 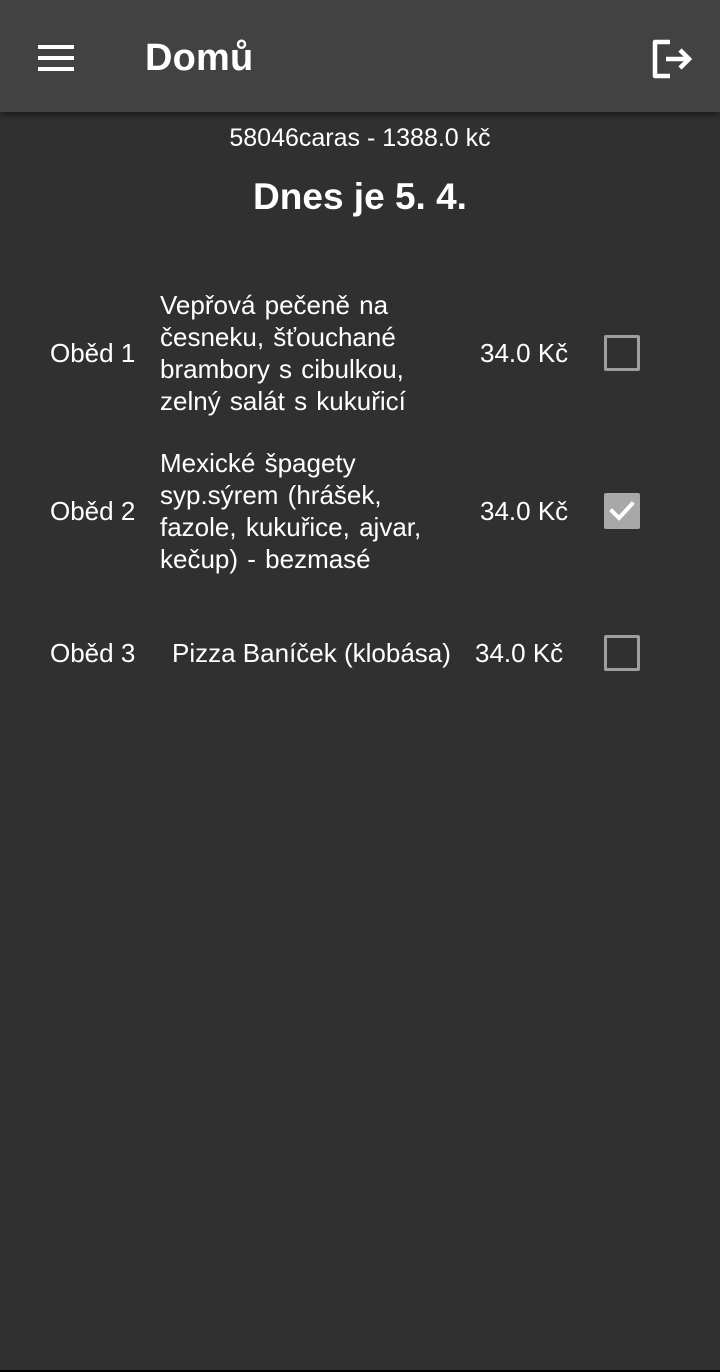 I want to click on meal-label: Oběd 1, so click(x=93, y=353).